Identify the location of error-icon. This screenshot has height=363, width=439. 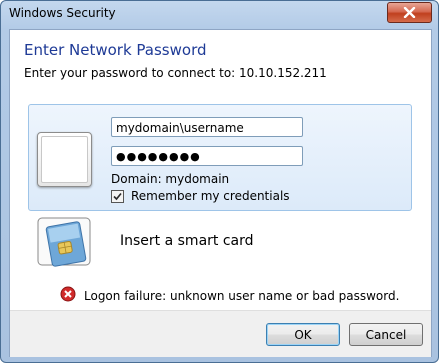
(68, 295).